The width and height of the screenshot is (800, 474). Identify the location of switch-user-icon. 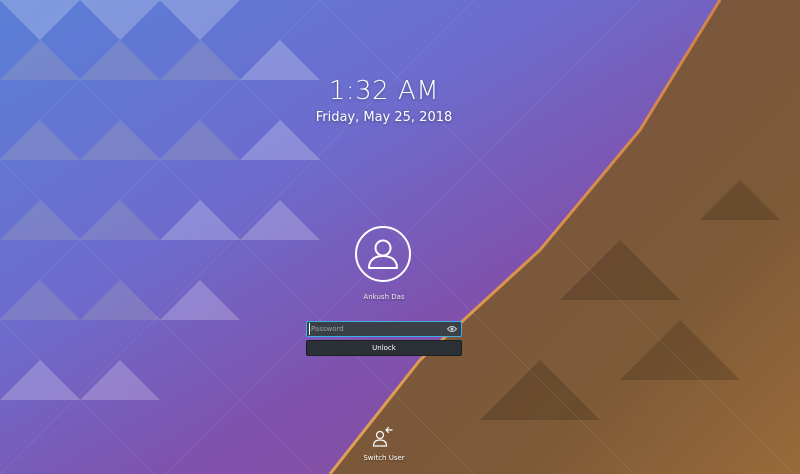
(382, 436).